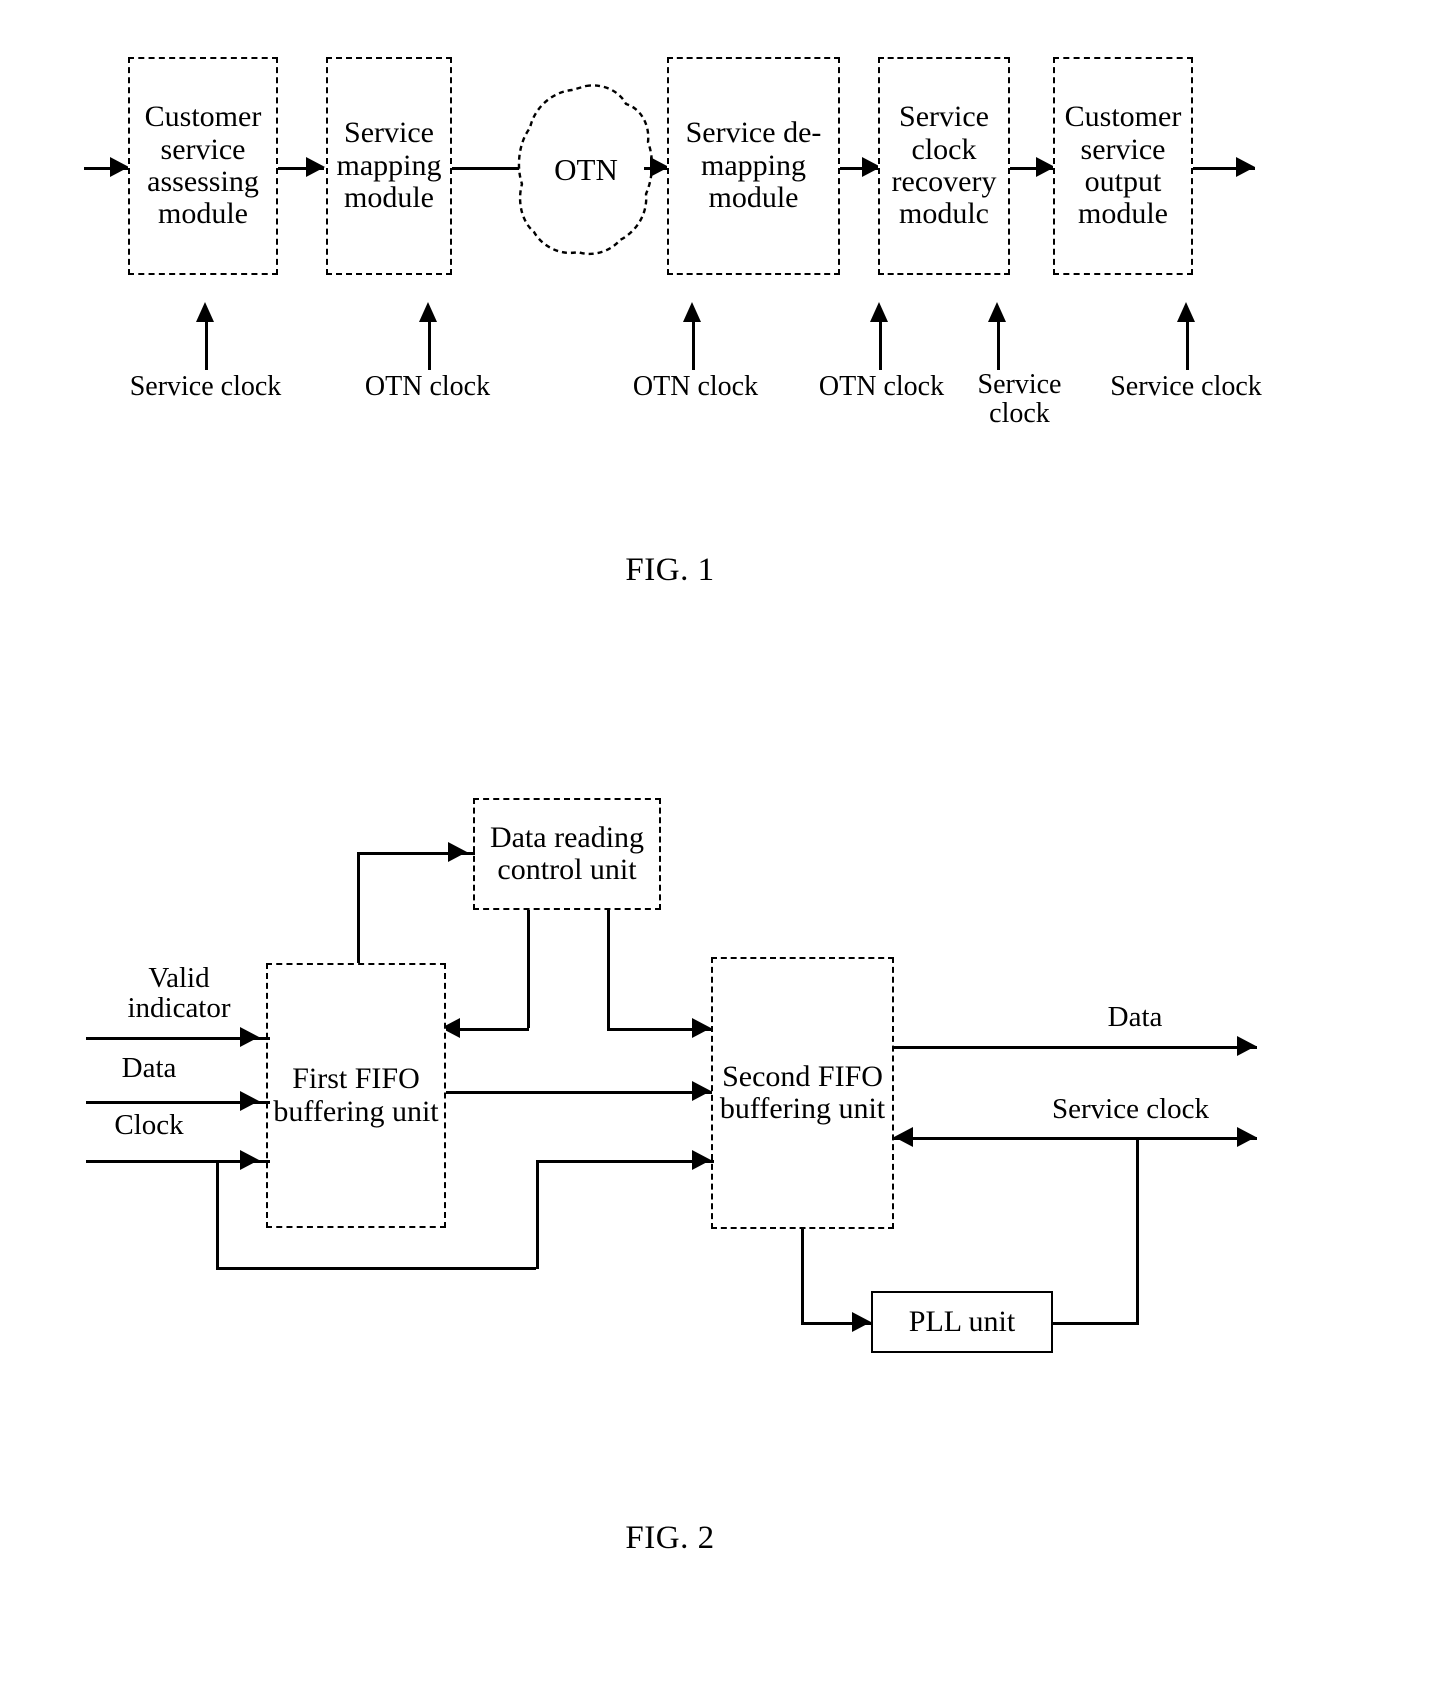  I want to click on fig2-data-in-arrowhead, so click(249, 1101).